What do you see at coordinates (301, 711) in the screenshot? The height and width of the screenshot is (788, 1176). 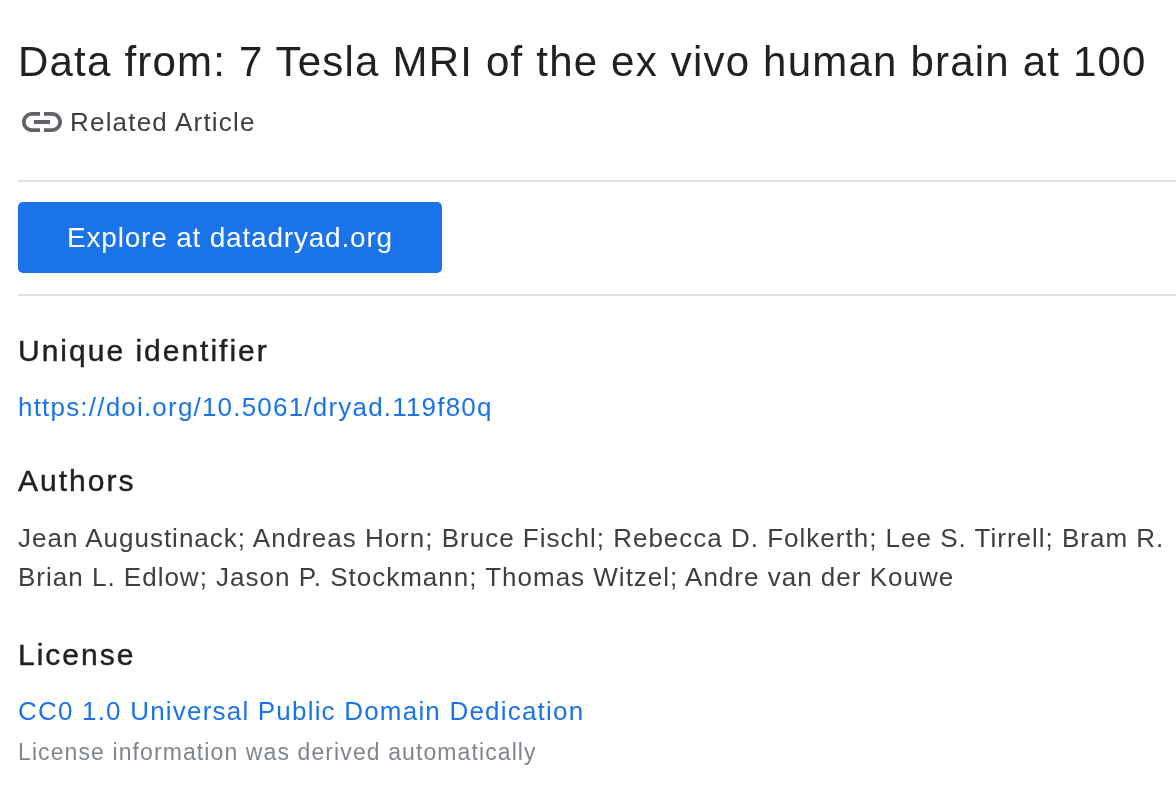 I see `text-link: CC0 1.0 Universal Public Domain Dedication` at bounding box center [301, 711].